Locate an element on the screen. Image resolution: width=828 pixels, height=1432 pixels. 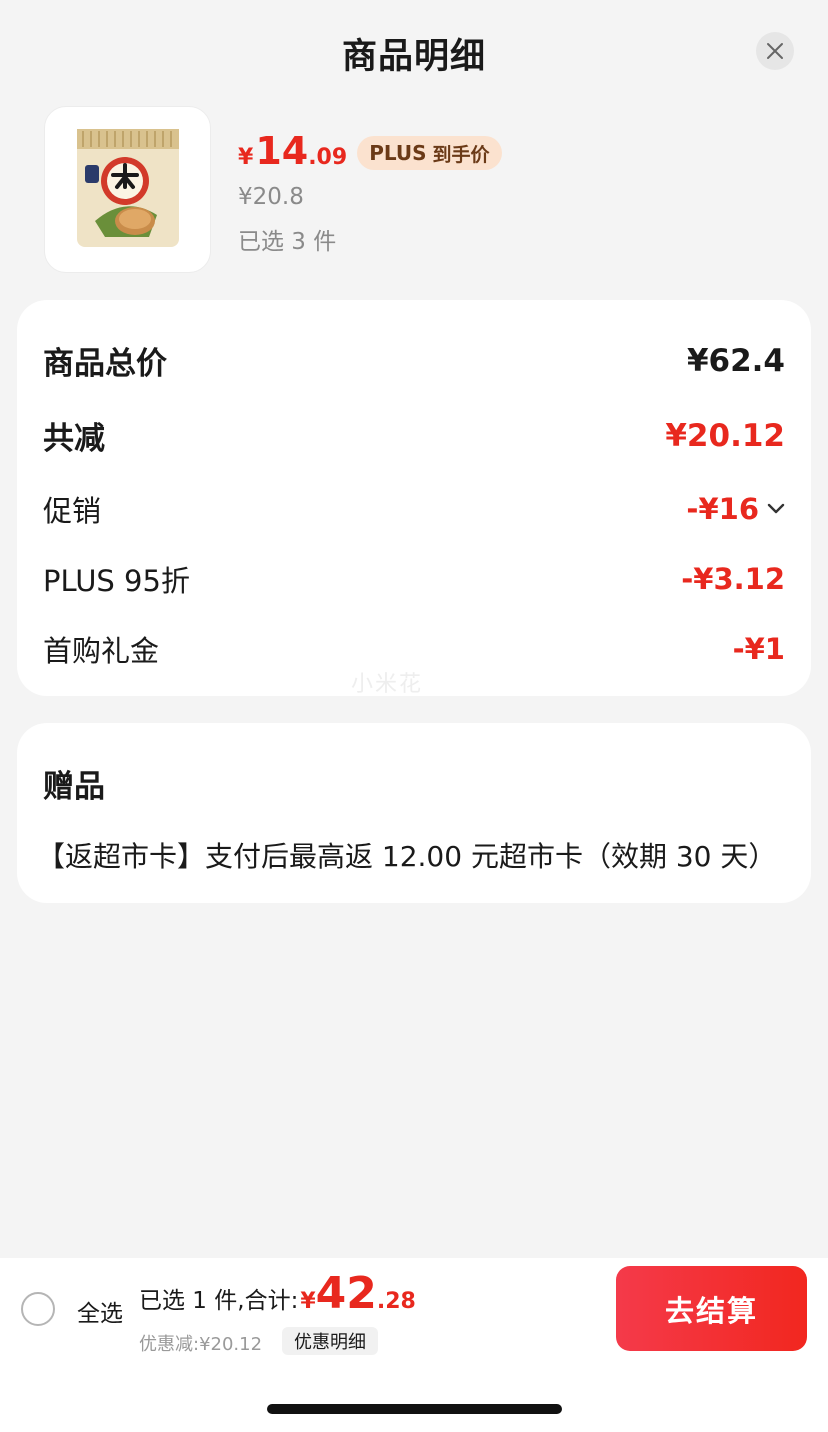
close-button is located at coordinates (775, 51).